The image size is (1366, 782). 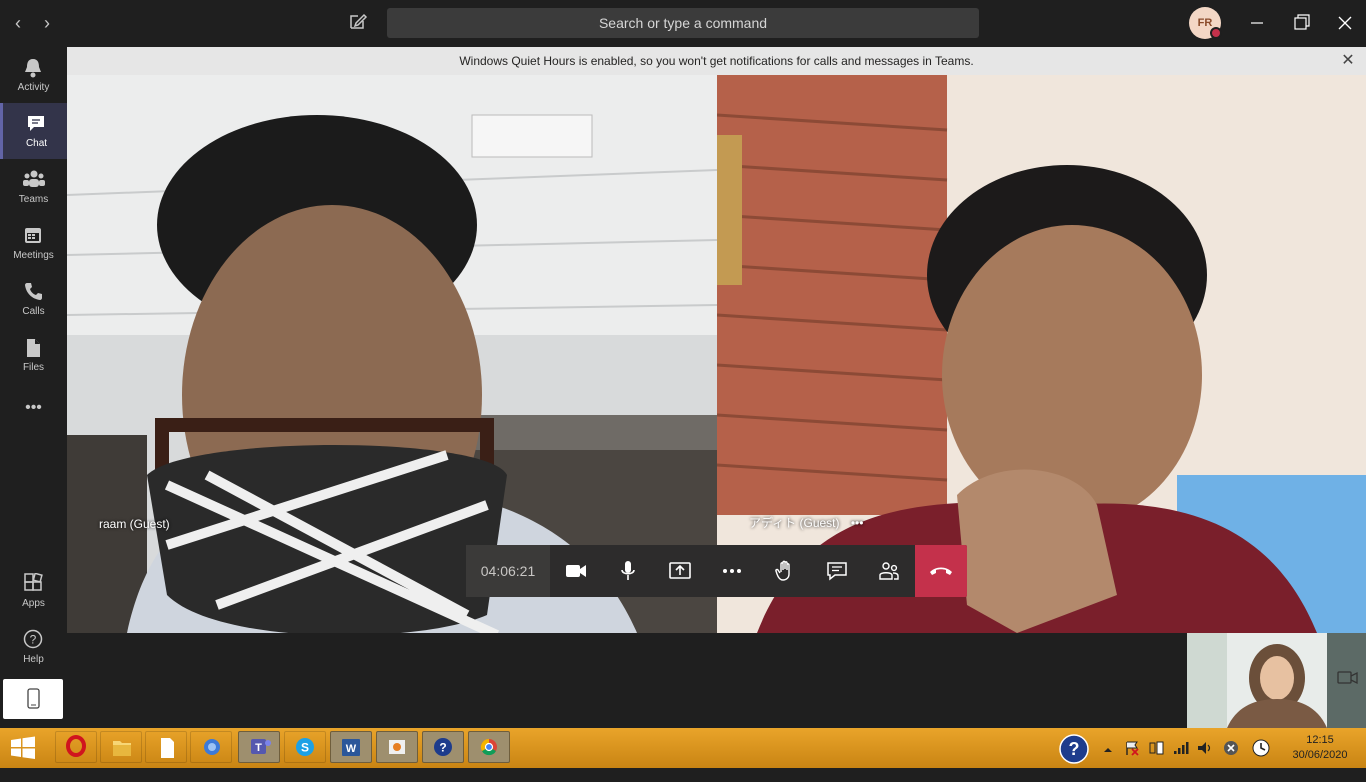 What do you see at coordinates (33, 659) in the screenshot?
I see `rail-label-help: Help` at bounding box center [33, 659].